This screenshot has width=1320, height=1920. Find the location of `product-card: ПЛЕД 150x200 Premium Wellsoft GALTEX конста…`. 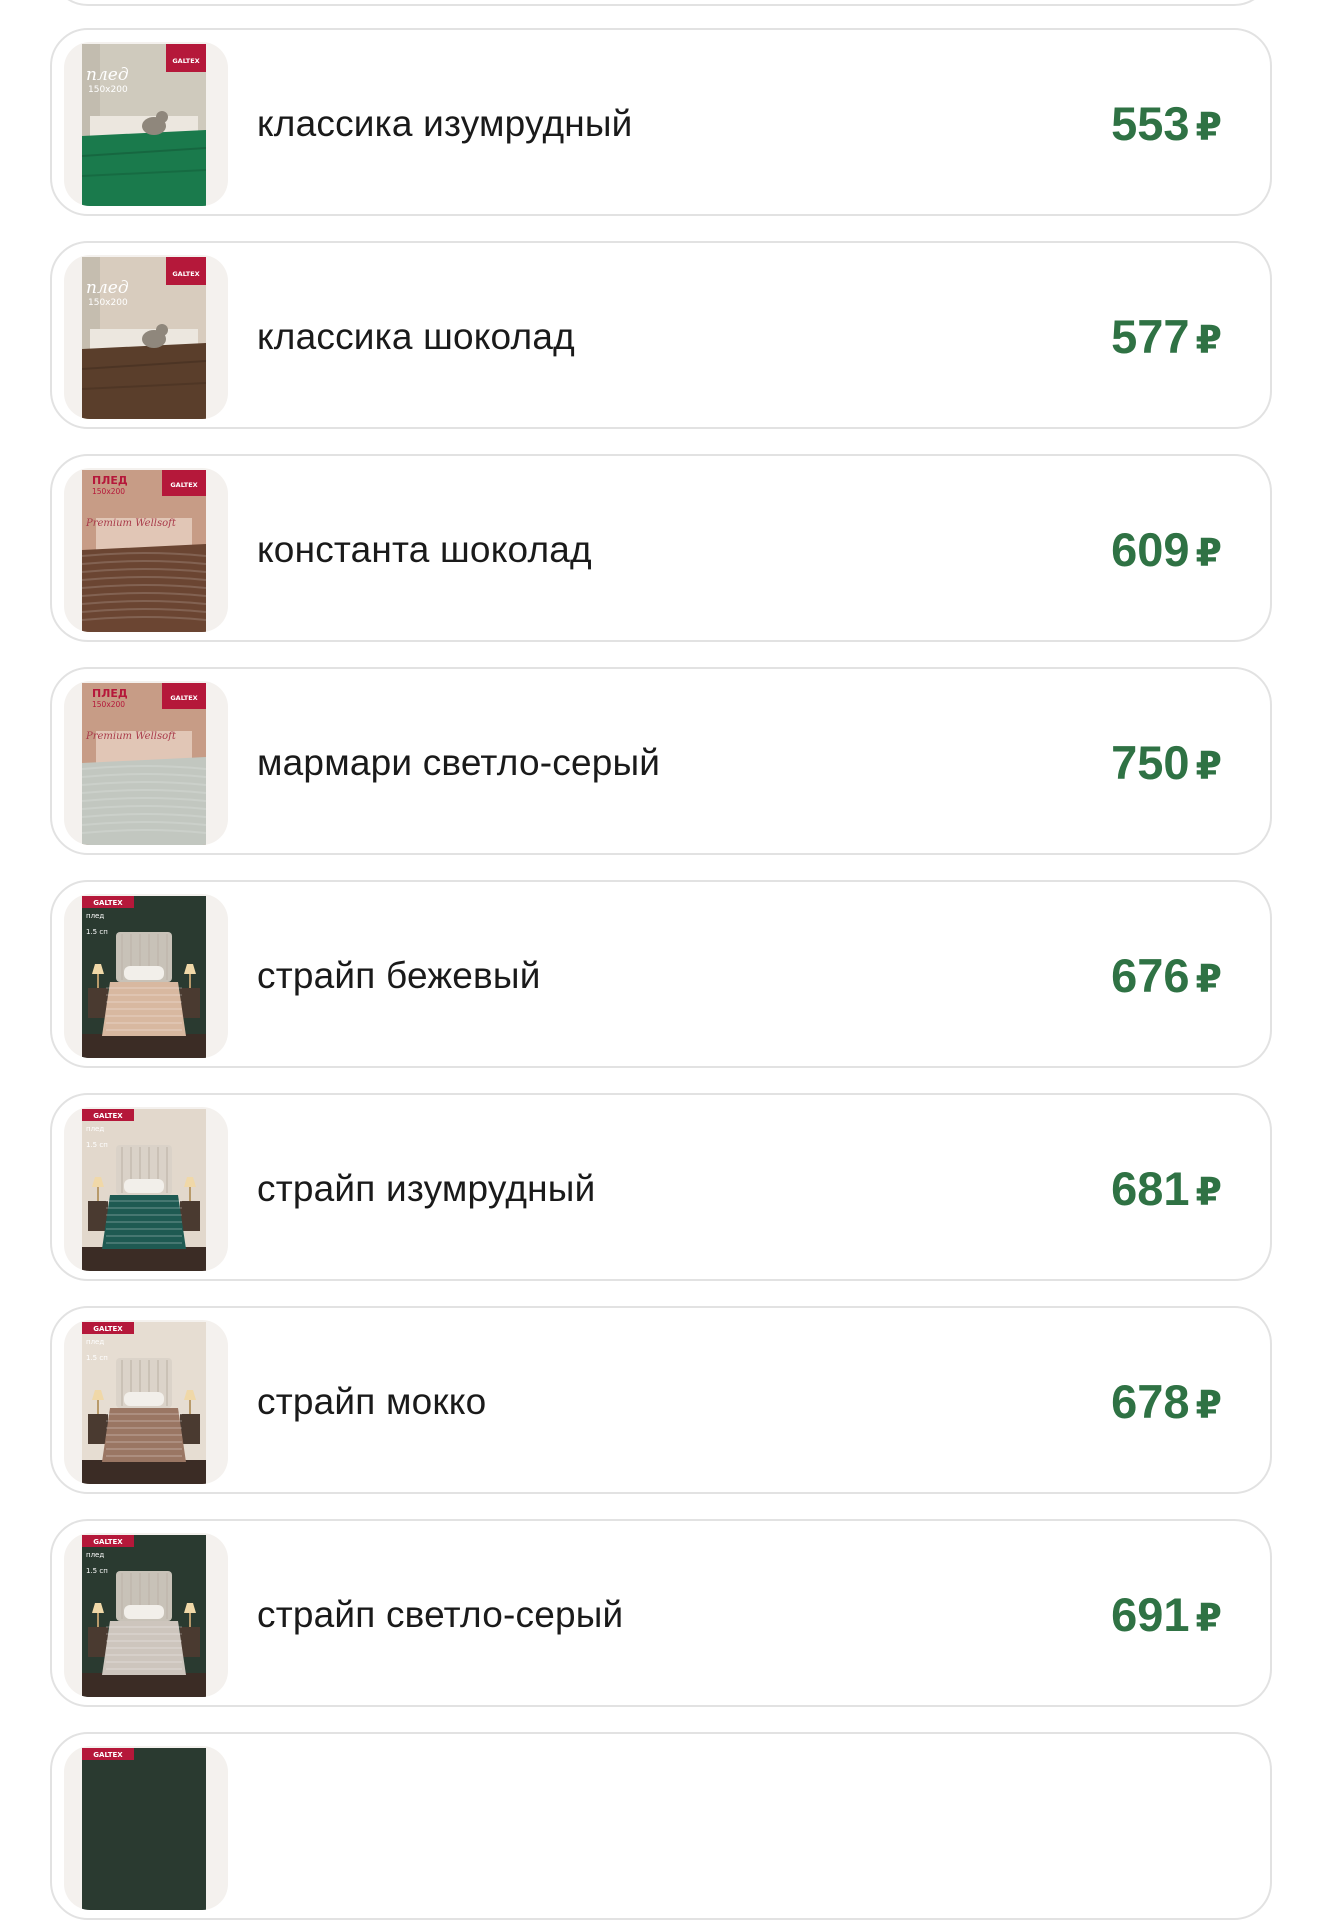

product-card: ПЛЕД 150x200 Premium Wellsoft GALTEX конста… is located at coordinates (661, 548).